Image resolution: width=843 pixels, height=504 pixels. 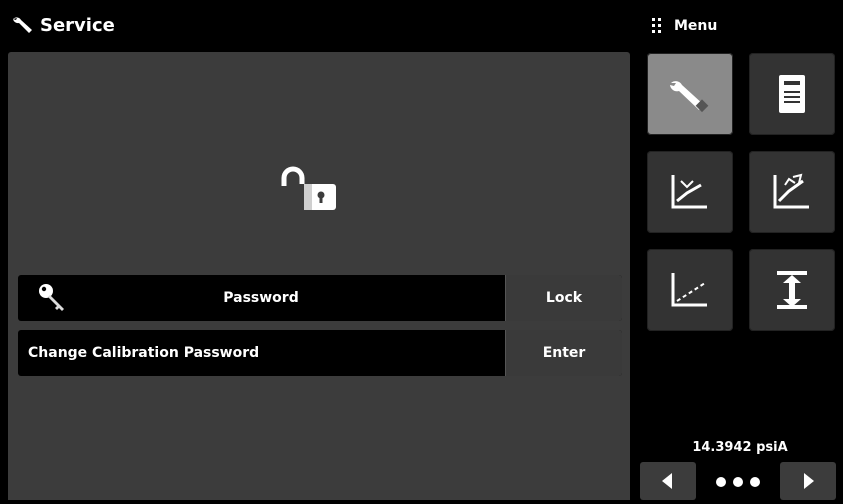 I want to click on page-title: Service, so click(x=77, y=25).